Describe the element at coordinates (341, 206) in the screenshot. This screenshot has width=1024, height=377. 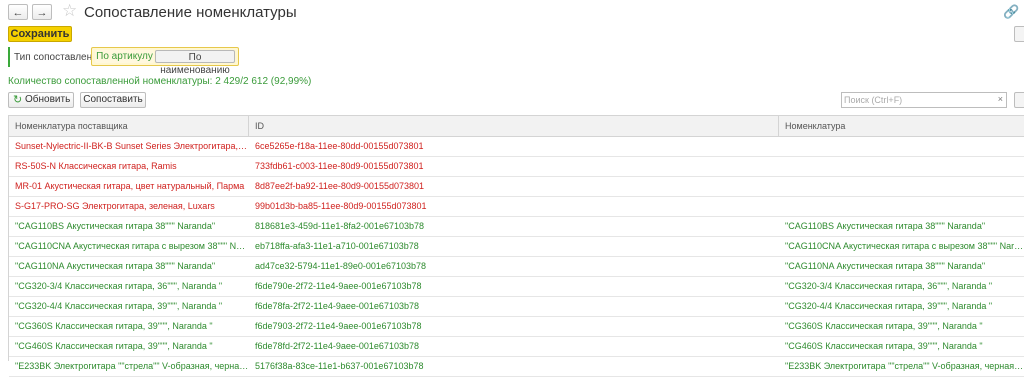
I see `cell-id: 99b01d3b-ba85-11ee-80d9-00155d073801` at that location.